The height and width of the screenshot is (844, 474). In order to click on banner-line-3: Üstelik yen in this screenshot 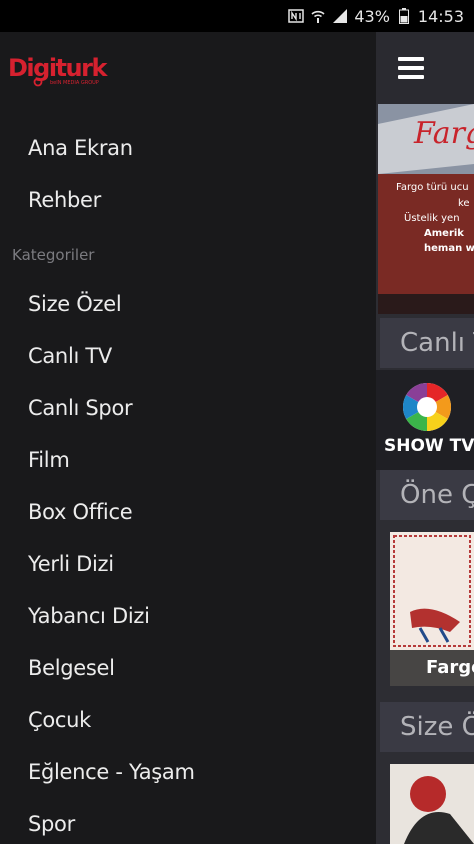, I will do `click(432, 218)`.